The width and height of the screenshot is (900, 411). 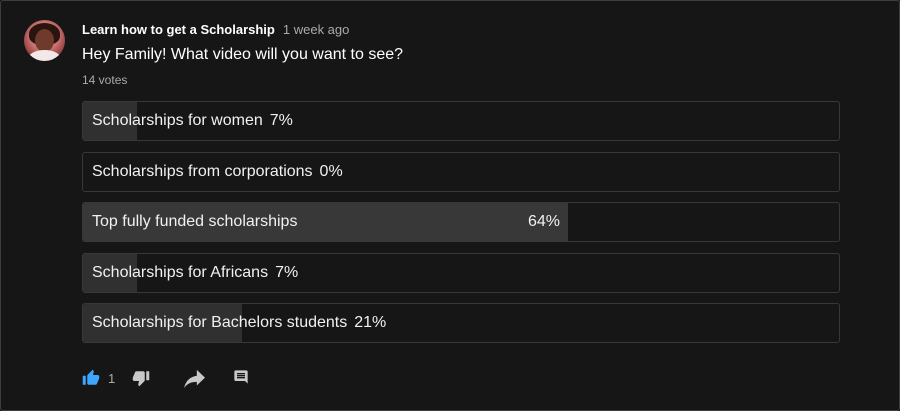 I want to click on post-time: 1 week ago, so click(x=316, y=29).